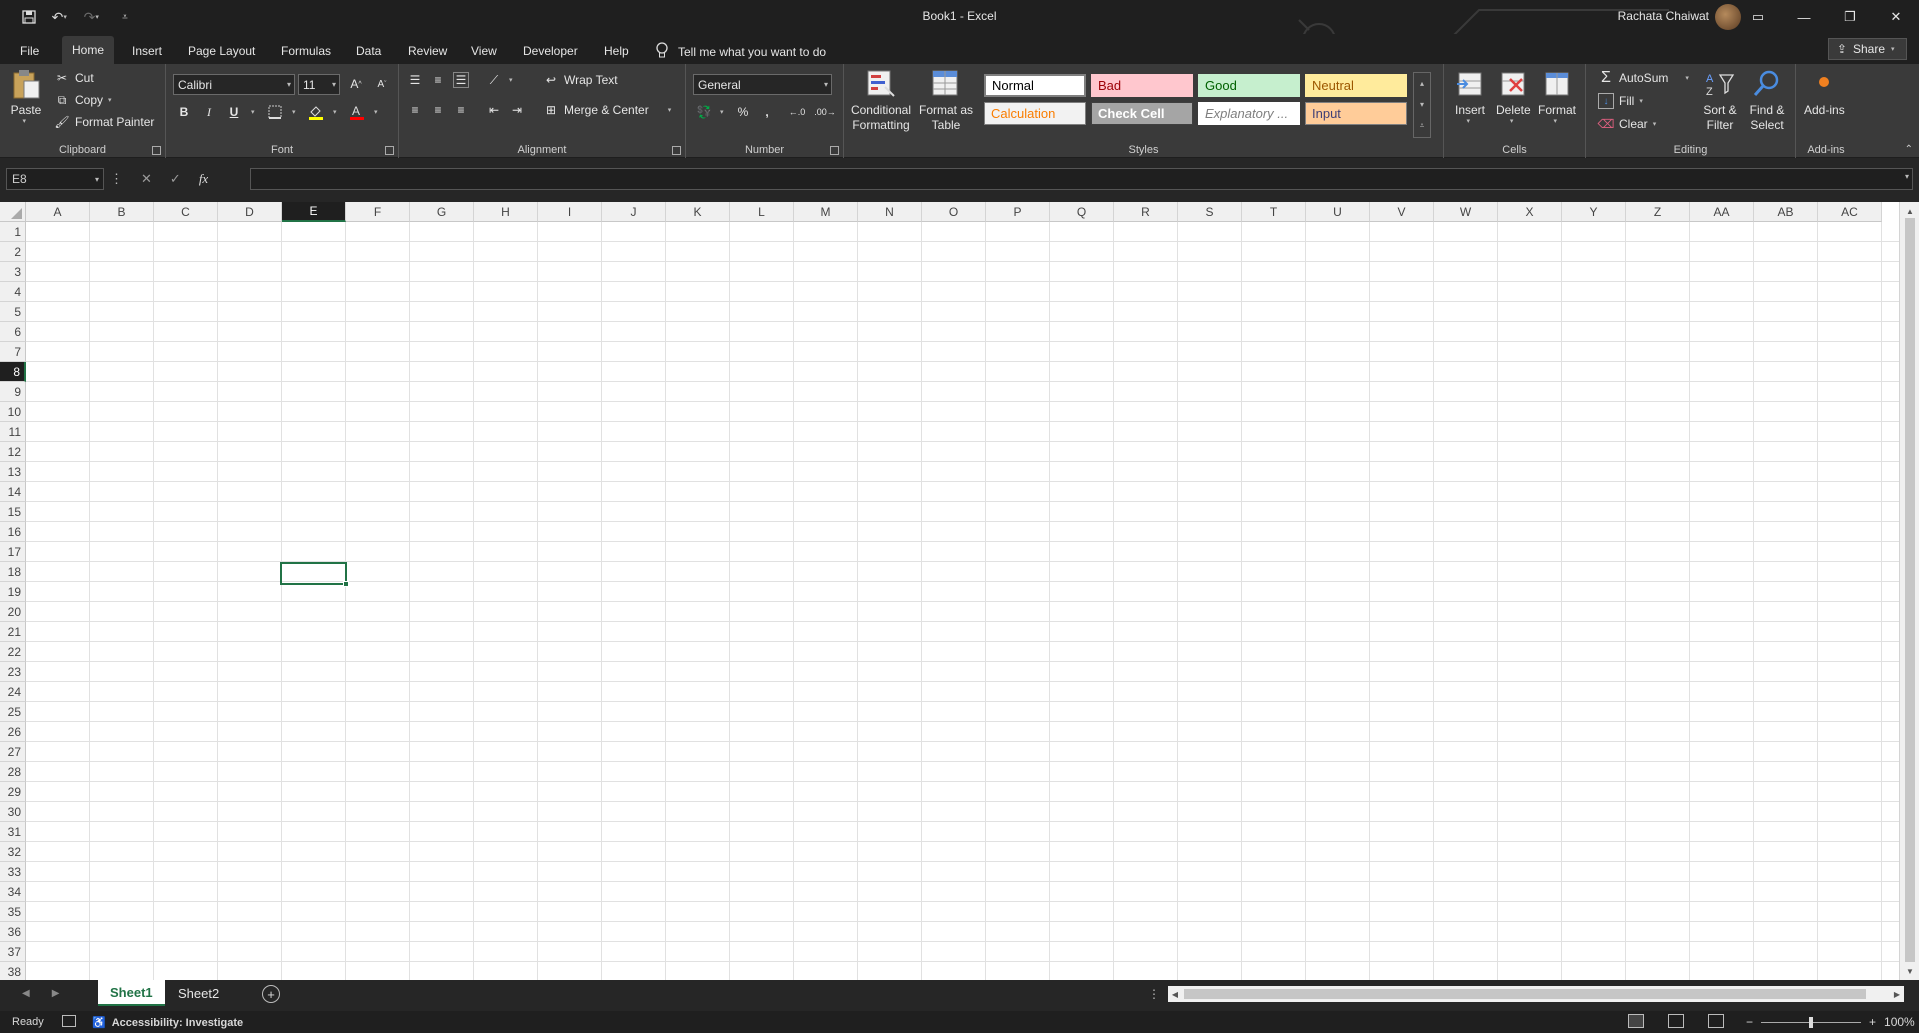 The width and height of the screenshot is (1919, 1033). What do you see at coordinates (13, 912) in the screenshot?
I see `row-header-35: 35` at bounding box center [13, 912].